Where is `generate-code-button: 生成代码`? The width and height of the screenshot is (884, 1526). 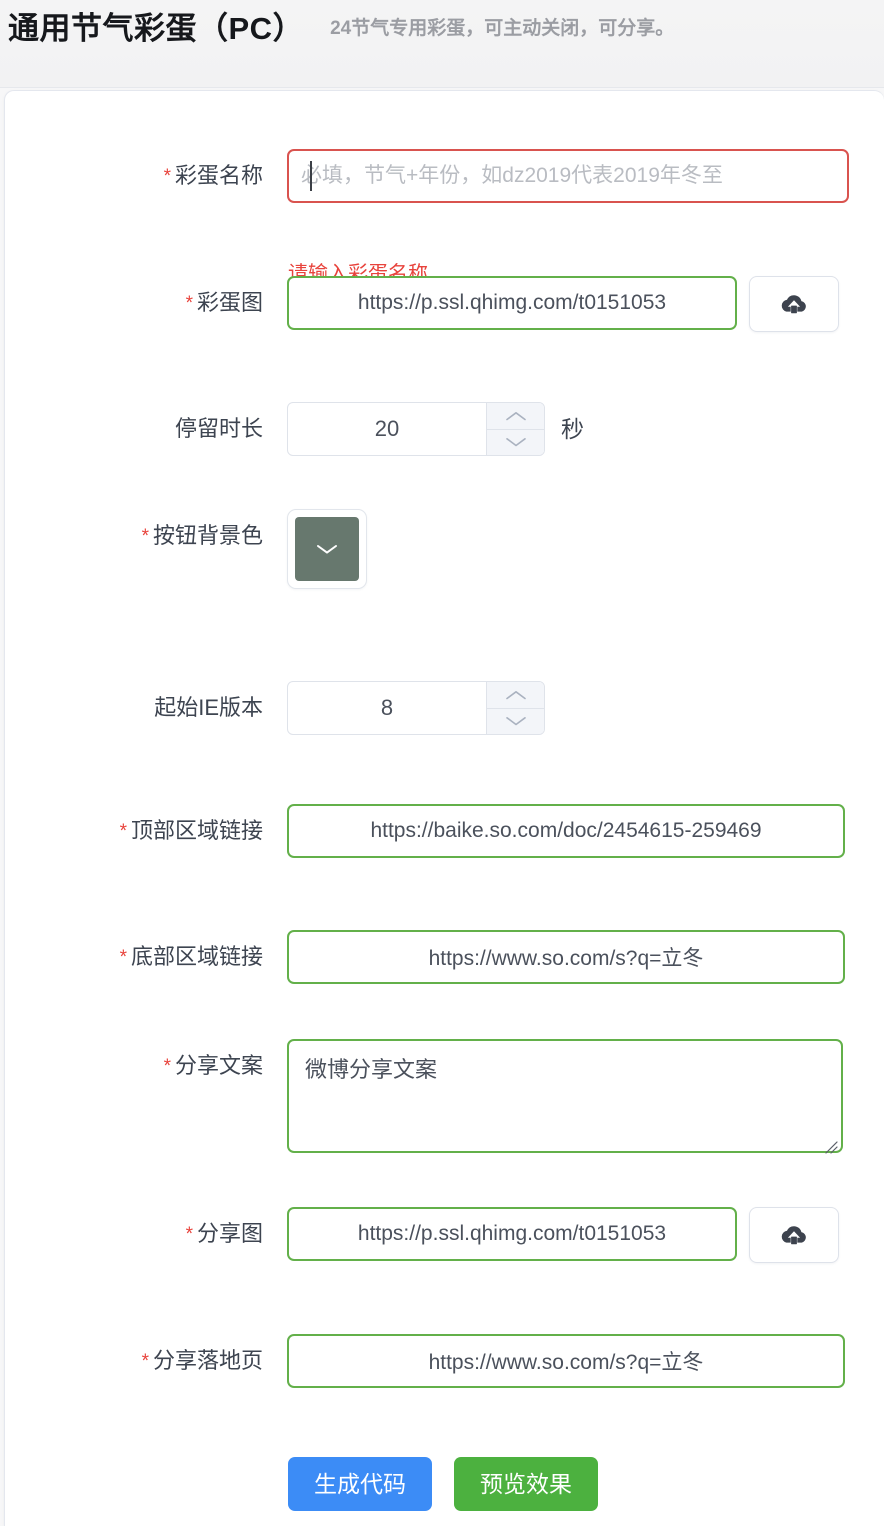
generate-code-button: 生成代码 is located at coordinates (360, 1484).